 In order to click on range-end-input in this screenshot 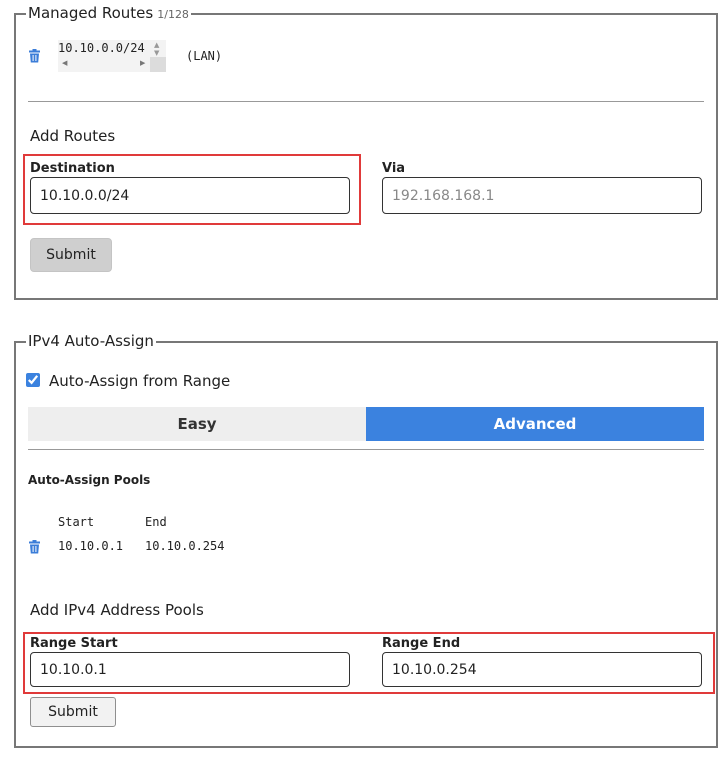, I will do `click(542, 669)`.